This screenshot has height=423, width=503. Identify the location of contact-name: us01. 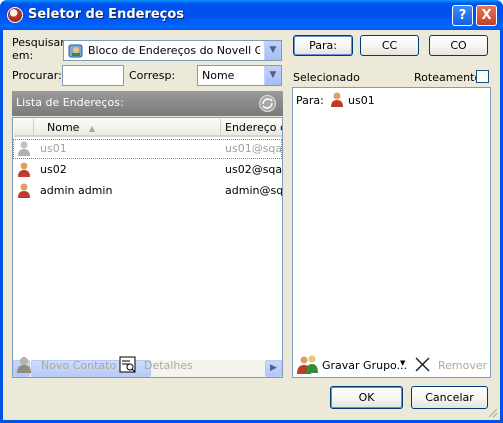
(53, 148).